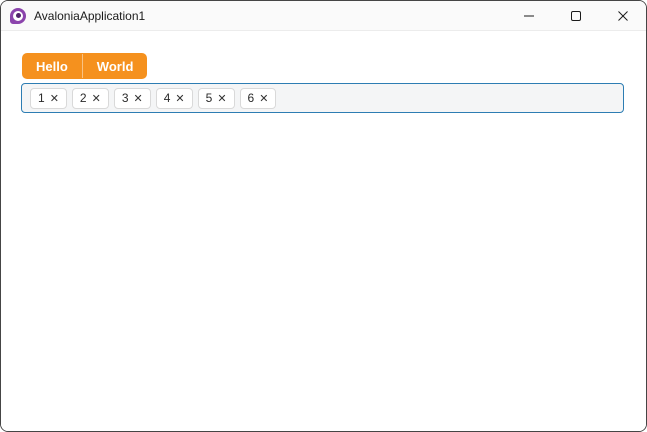  I want to click on tab-world: World, so click(115, 66).